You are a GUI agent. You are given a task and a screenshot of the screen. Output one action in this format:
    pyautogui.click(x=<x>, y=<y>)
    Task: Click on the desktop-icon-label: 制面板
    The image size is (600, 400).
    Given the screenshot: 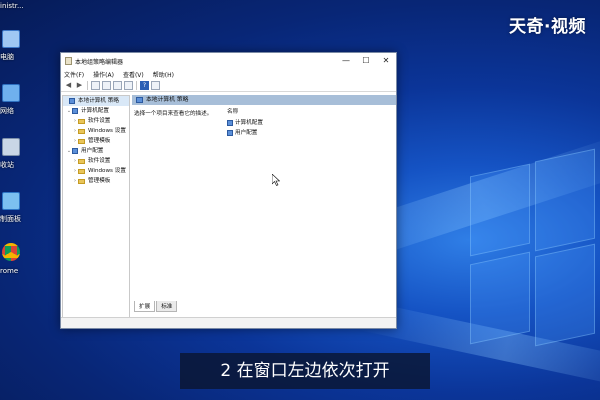 What is the action you would take?
    pyautogui.click(x=10, y=219)
    